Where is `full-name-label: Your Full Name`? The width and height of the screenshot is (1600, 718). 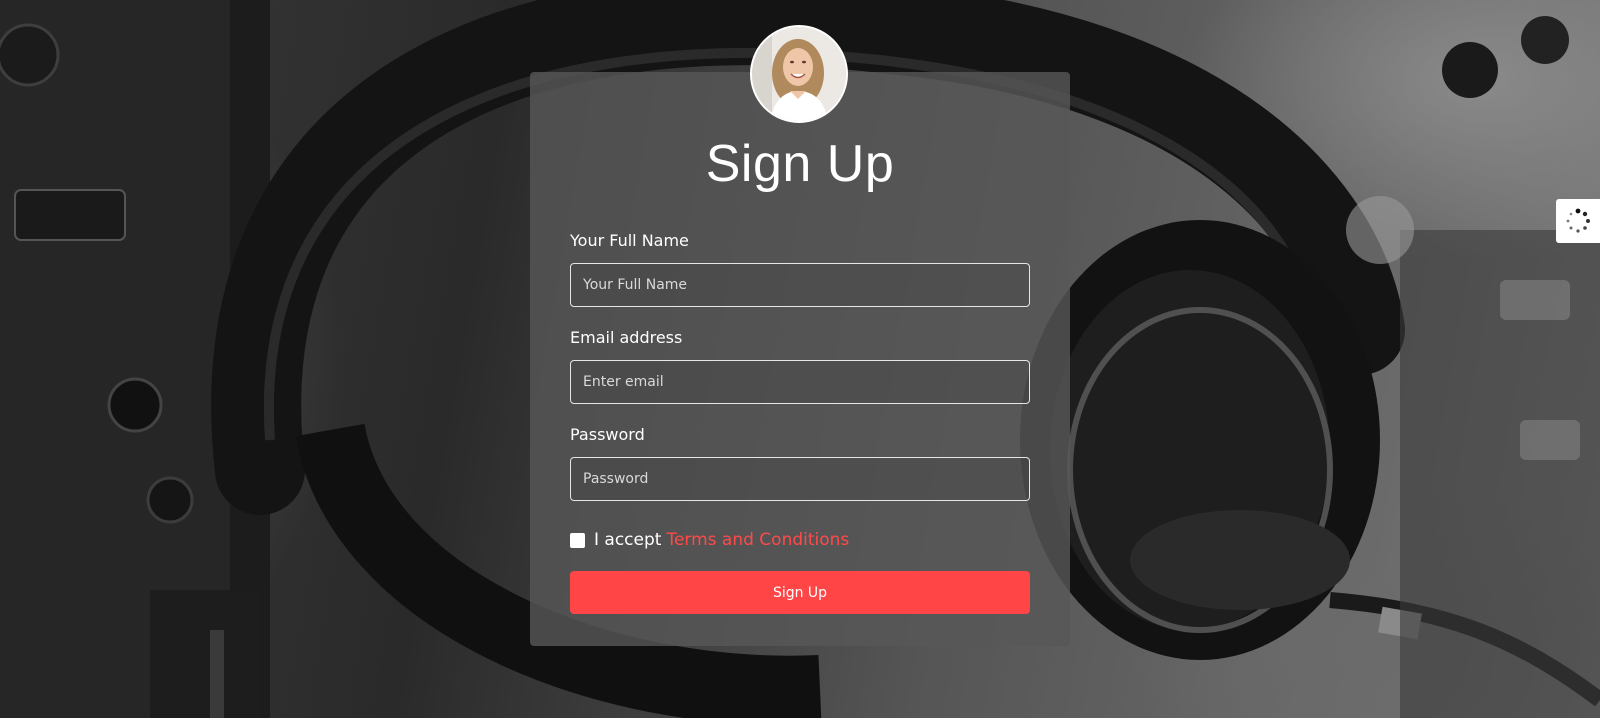
full-name-label: Your Full Name is located at coordinates (629, 240).